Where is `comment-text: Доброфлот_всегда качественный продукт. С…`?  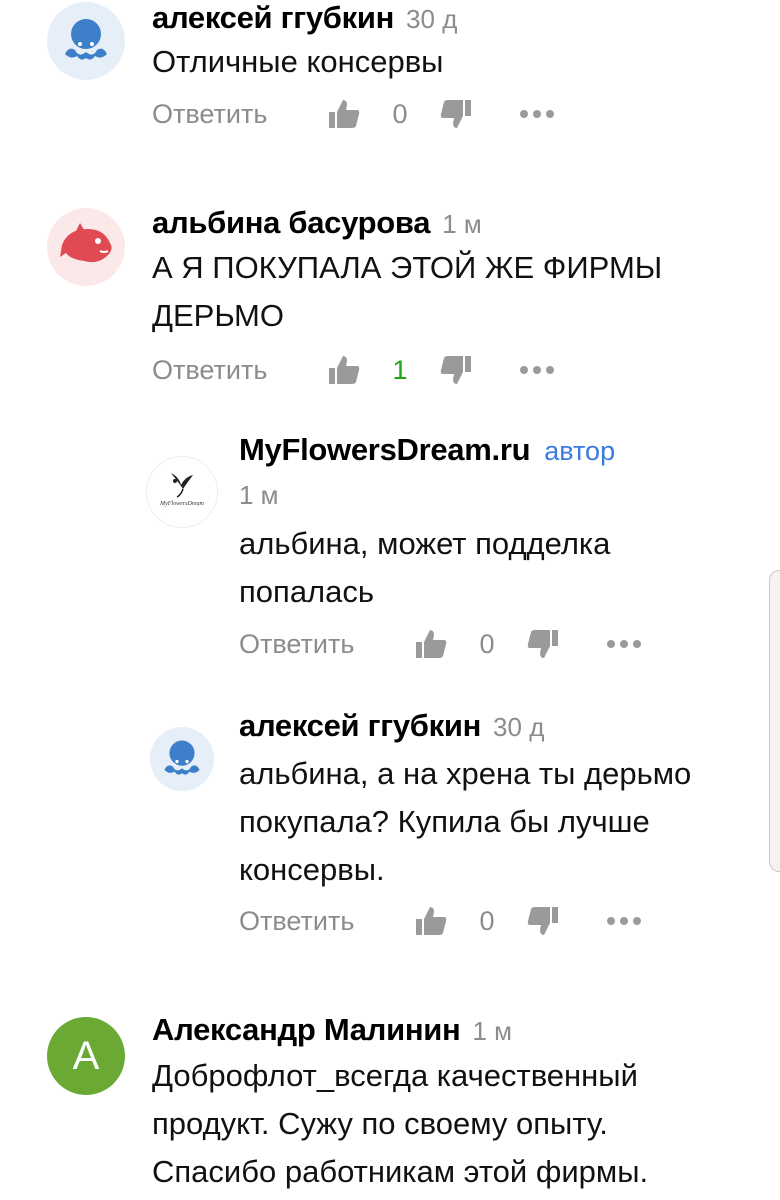 comment-text: Доброфлот_всегда качественный продукт. С… is located at coordinates (400, 1124).